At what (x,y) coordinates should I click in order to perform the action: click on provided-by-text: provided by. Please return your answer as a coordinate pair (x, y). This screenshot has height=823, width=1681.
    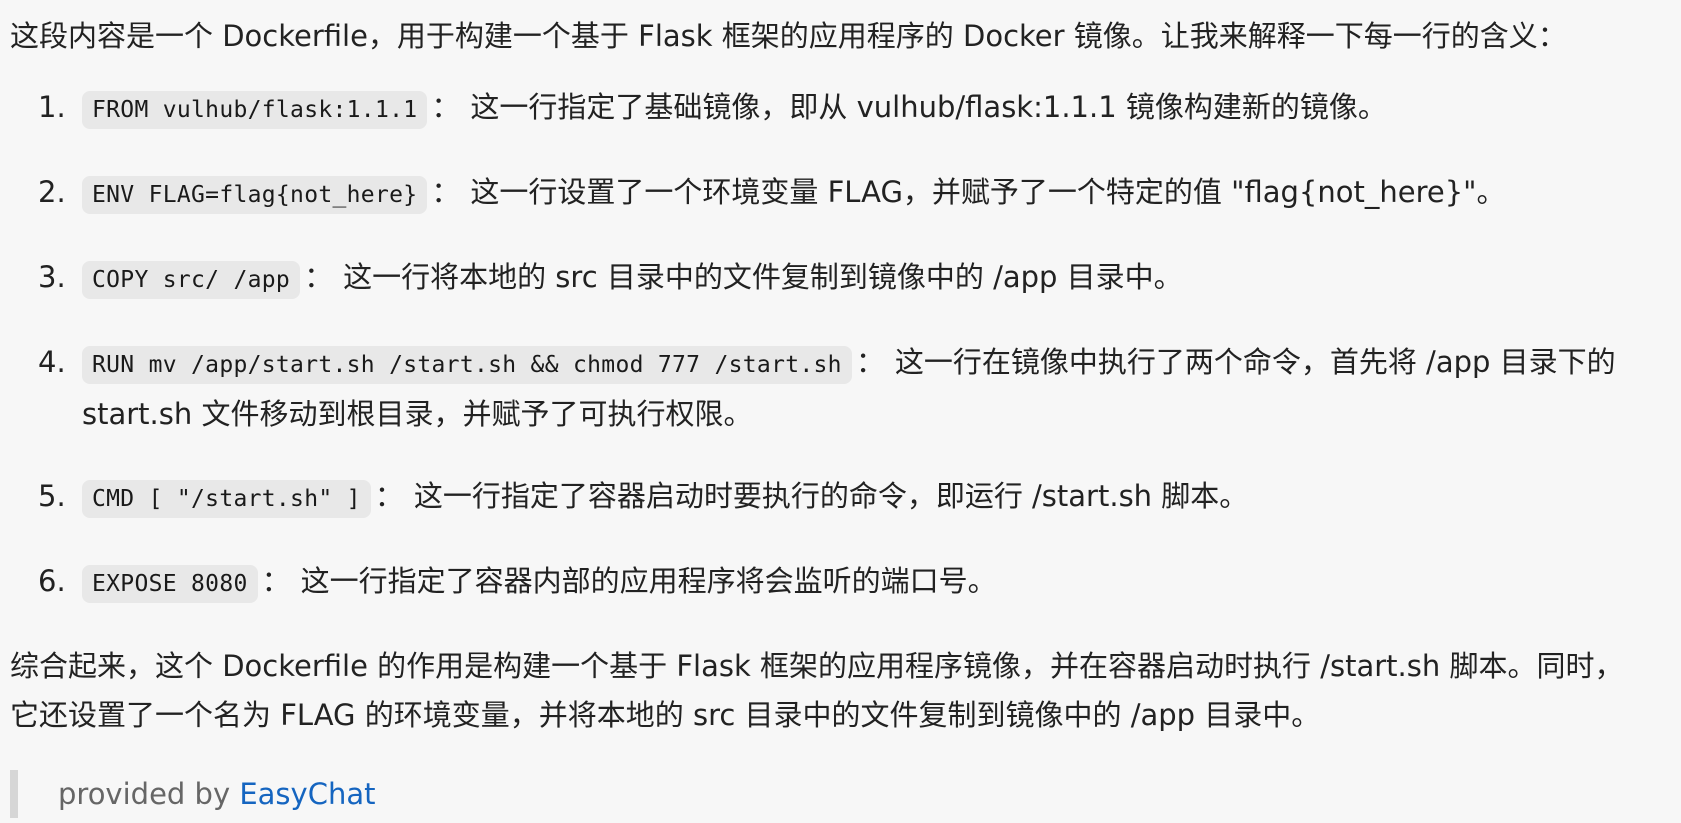
    Looking at the image, I should click on (149, 794).